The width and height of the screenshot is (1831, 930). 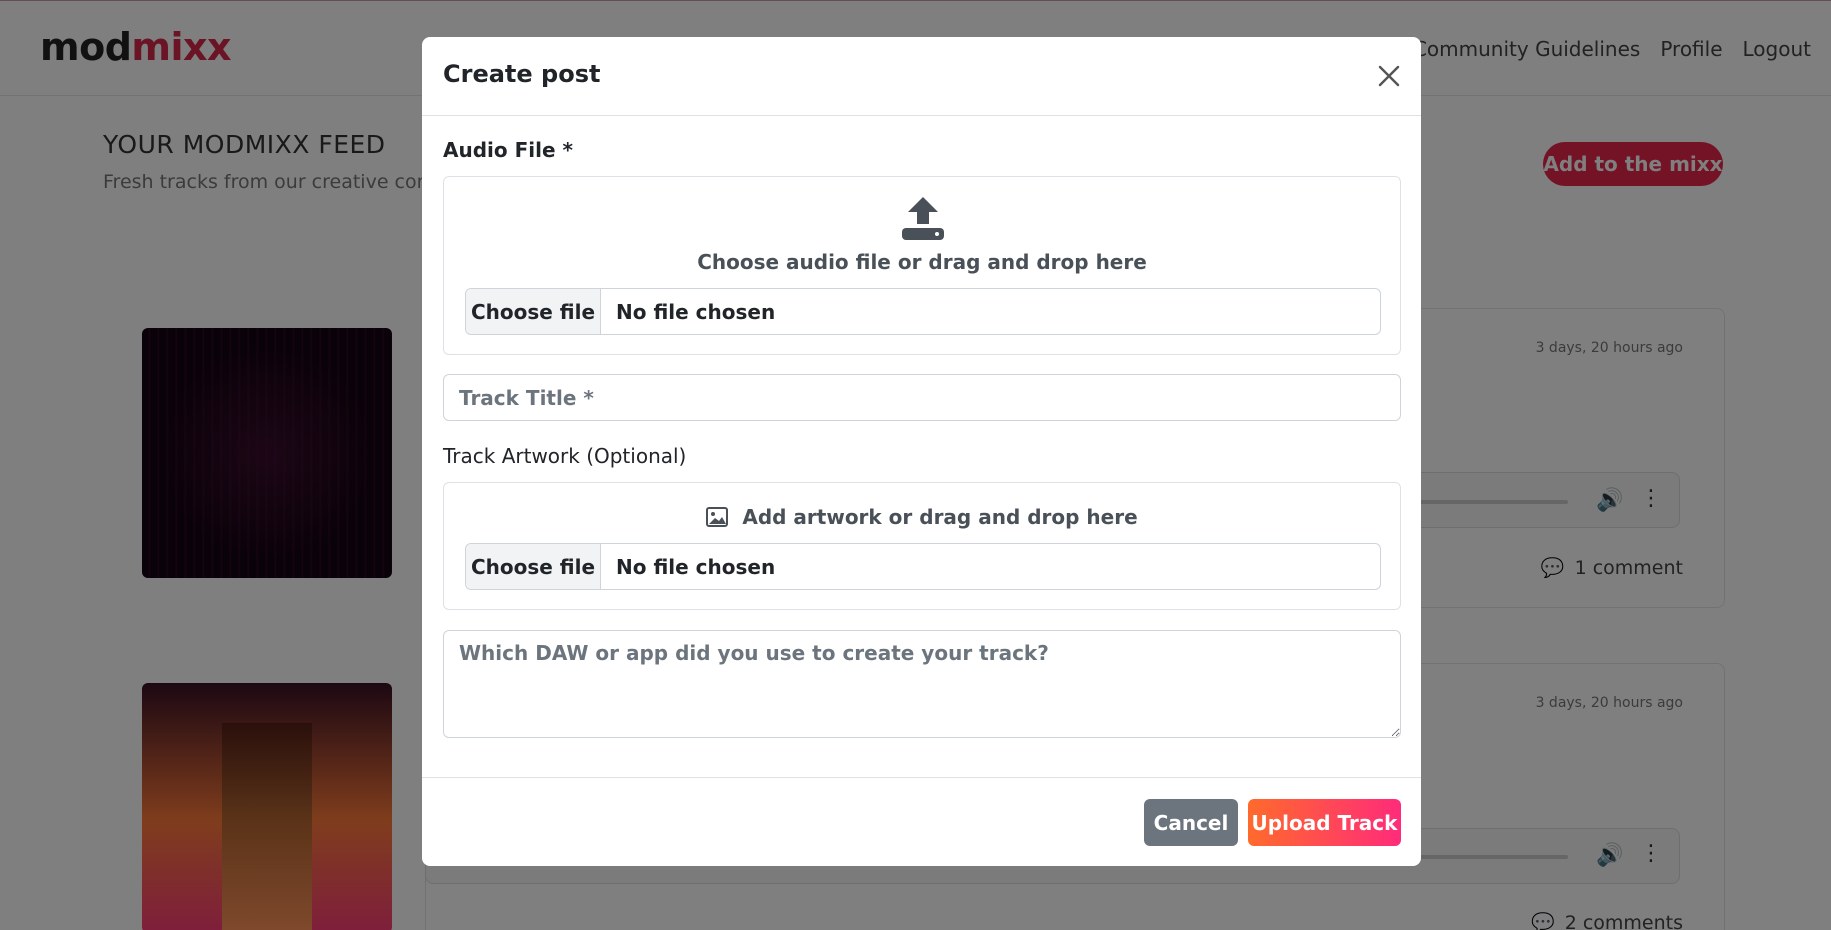 What do you see at coordinates (533, 311) in the screenshot?
I see `audio-choose-file-button: Choose file` at bounding box center [533, 311].